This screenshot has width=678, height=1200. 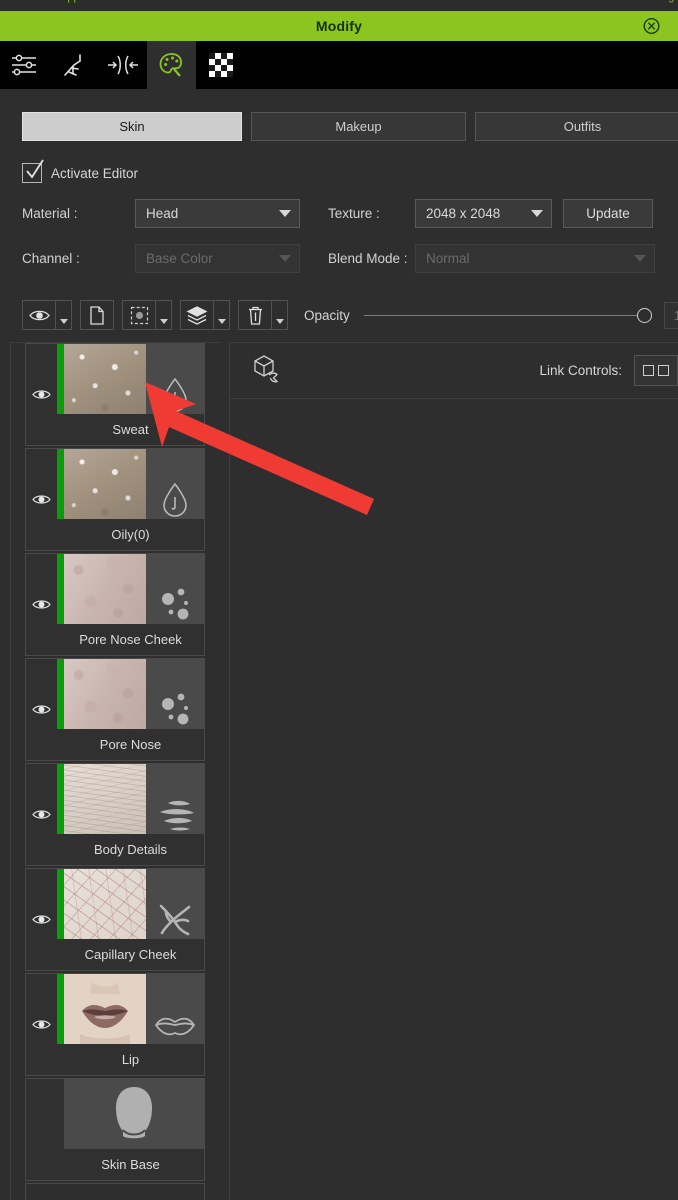 What do you see at coordinates (217, 213) in the screenshot?
I see `material-dropdown: Head` at bounding box center [217, 213].